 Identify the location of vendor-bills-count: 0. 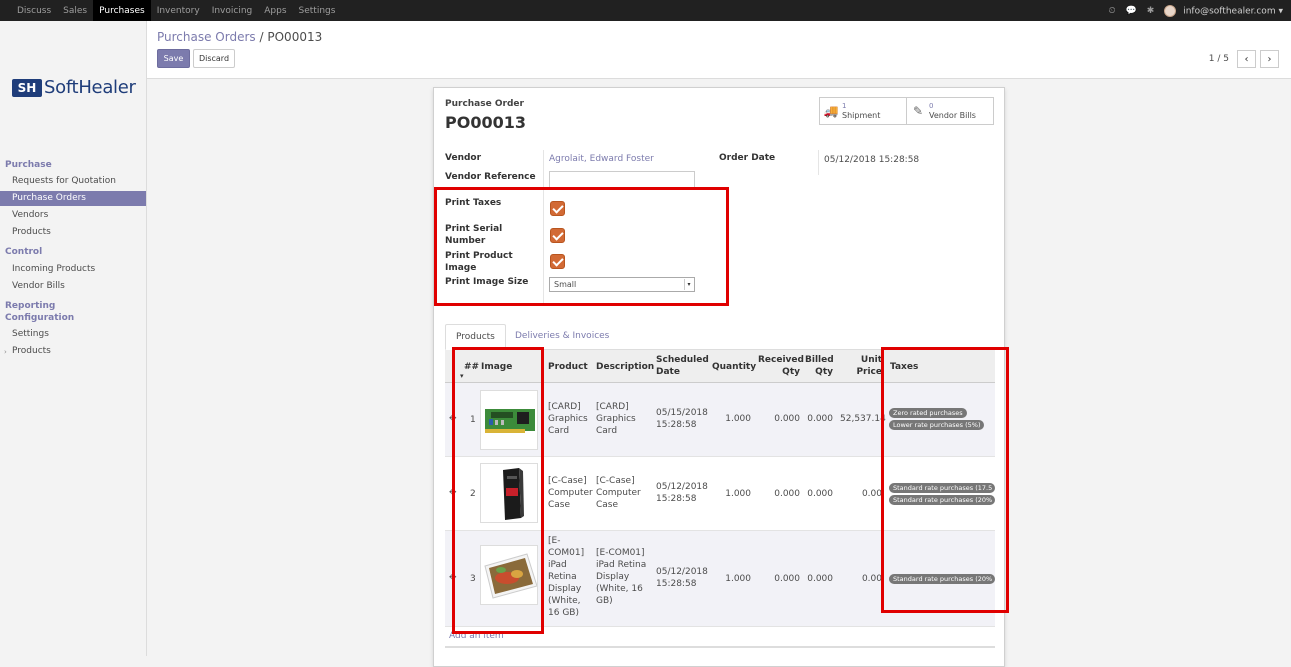
(931, 106).